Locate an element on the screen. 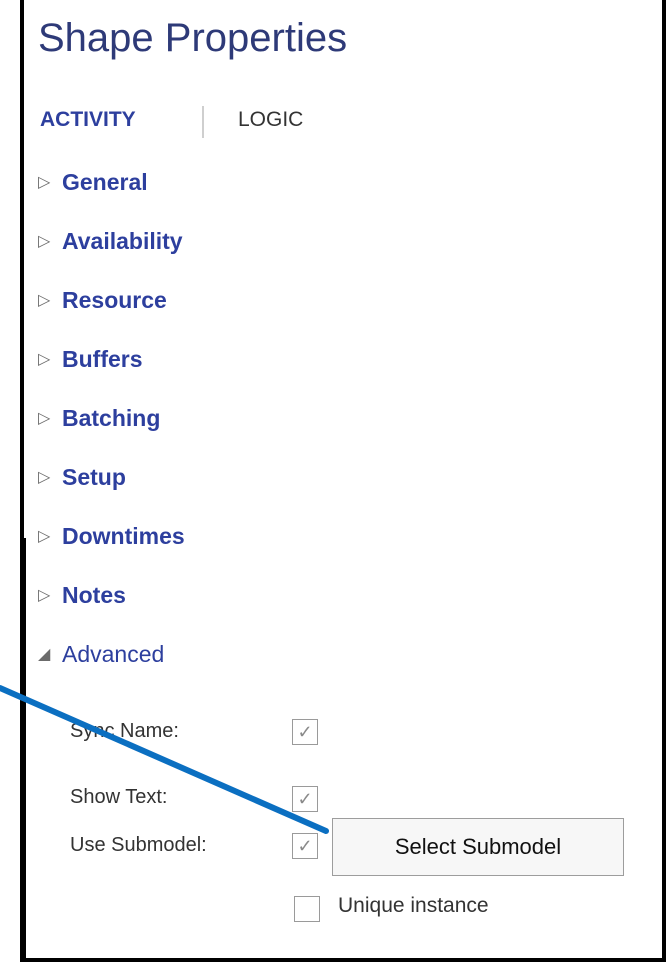  section-label: Batching is located at coordinates (111, 417).